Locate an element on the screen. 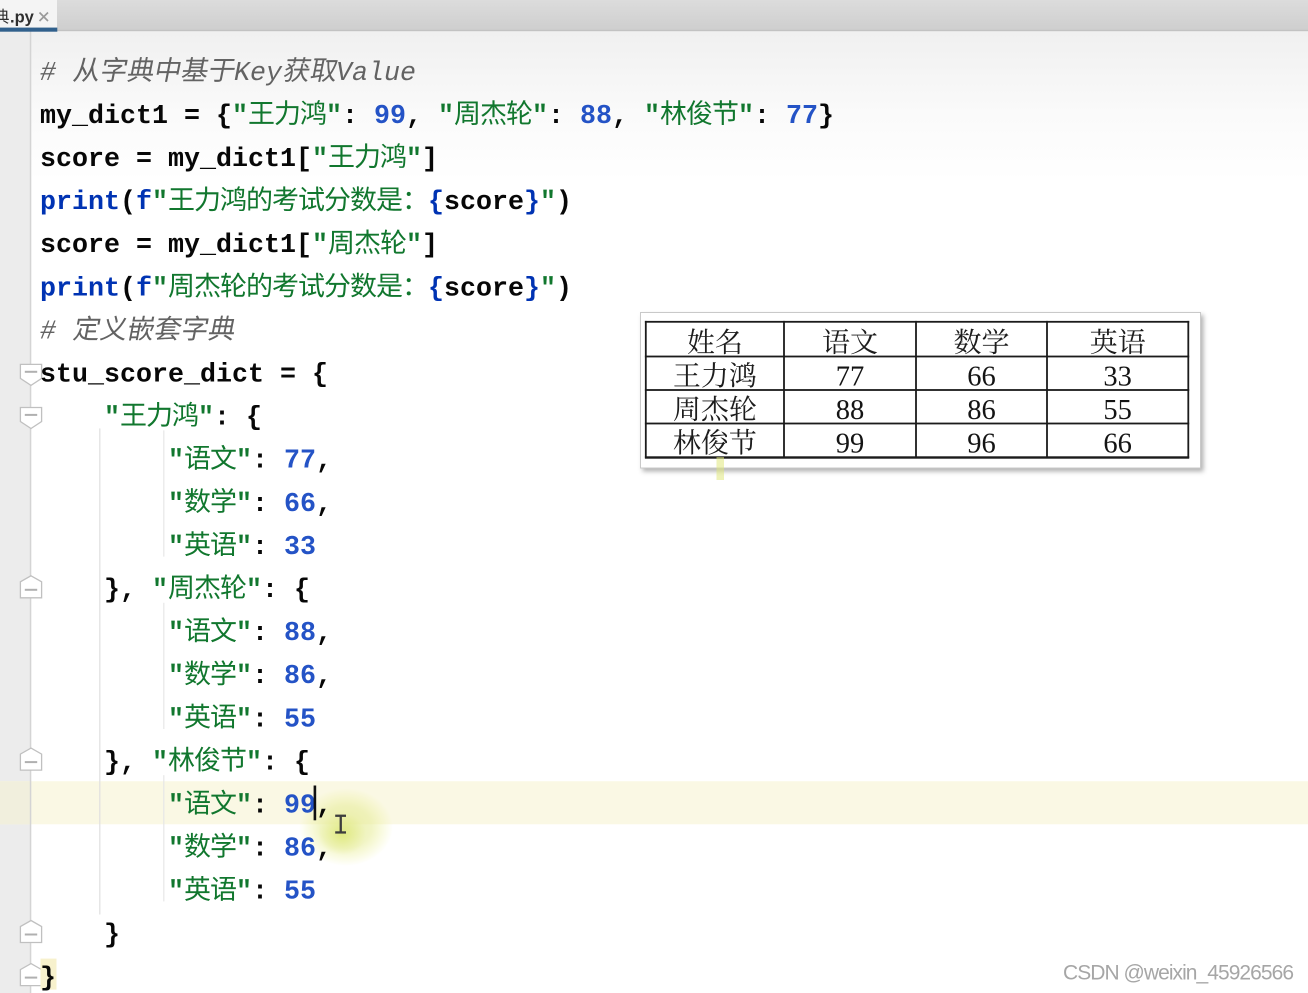  svg-text: CSDN @weixin_45926566 is located at coordinates (1178, 973).